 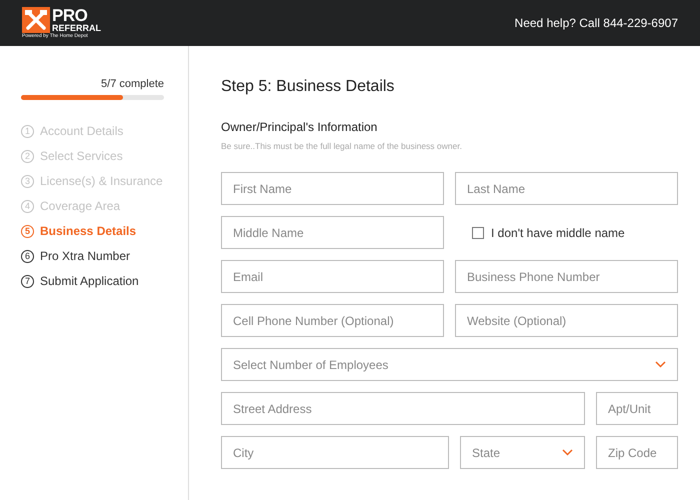 What do you see at coordinates (332, 232) in the screenshot?
I see `input-field: Middle Name` at bounding box center [332, 232].